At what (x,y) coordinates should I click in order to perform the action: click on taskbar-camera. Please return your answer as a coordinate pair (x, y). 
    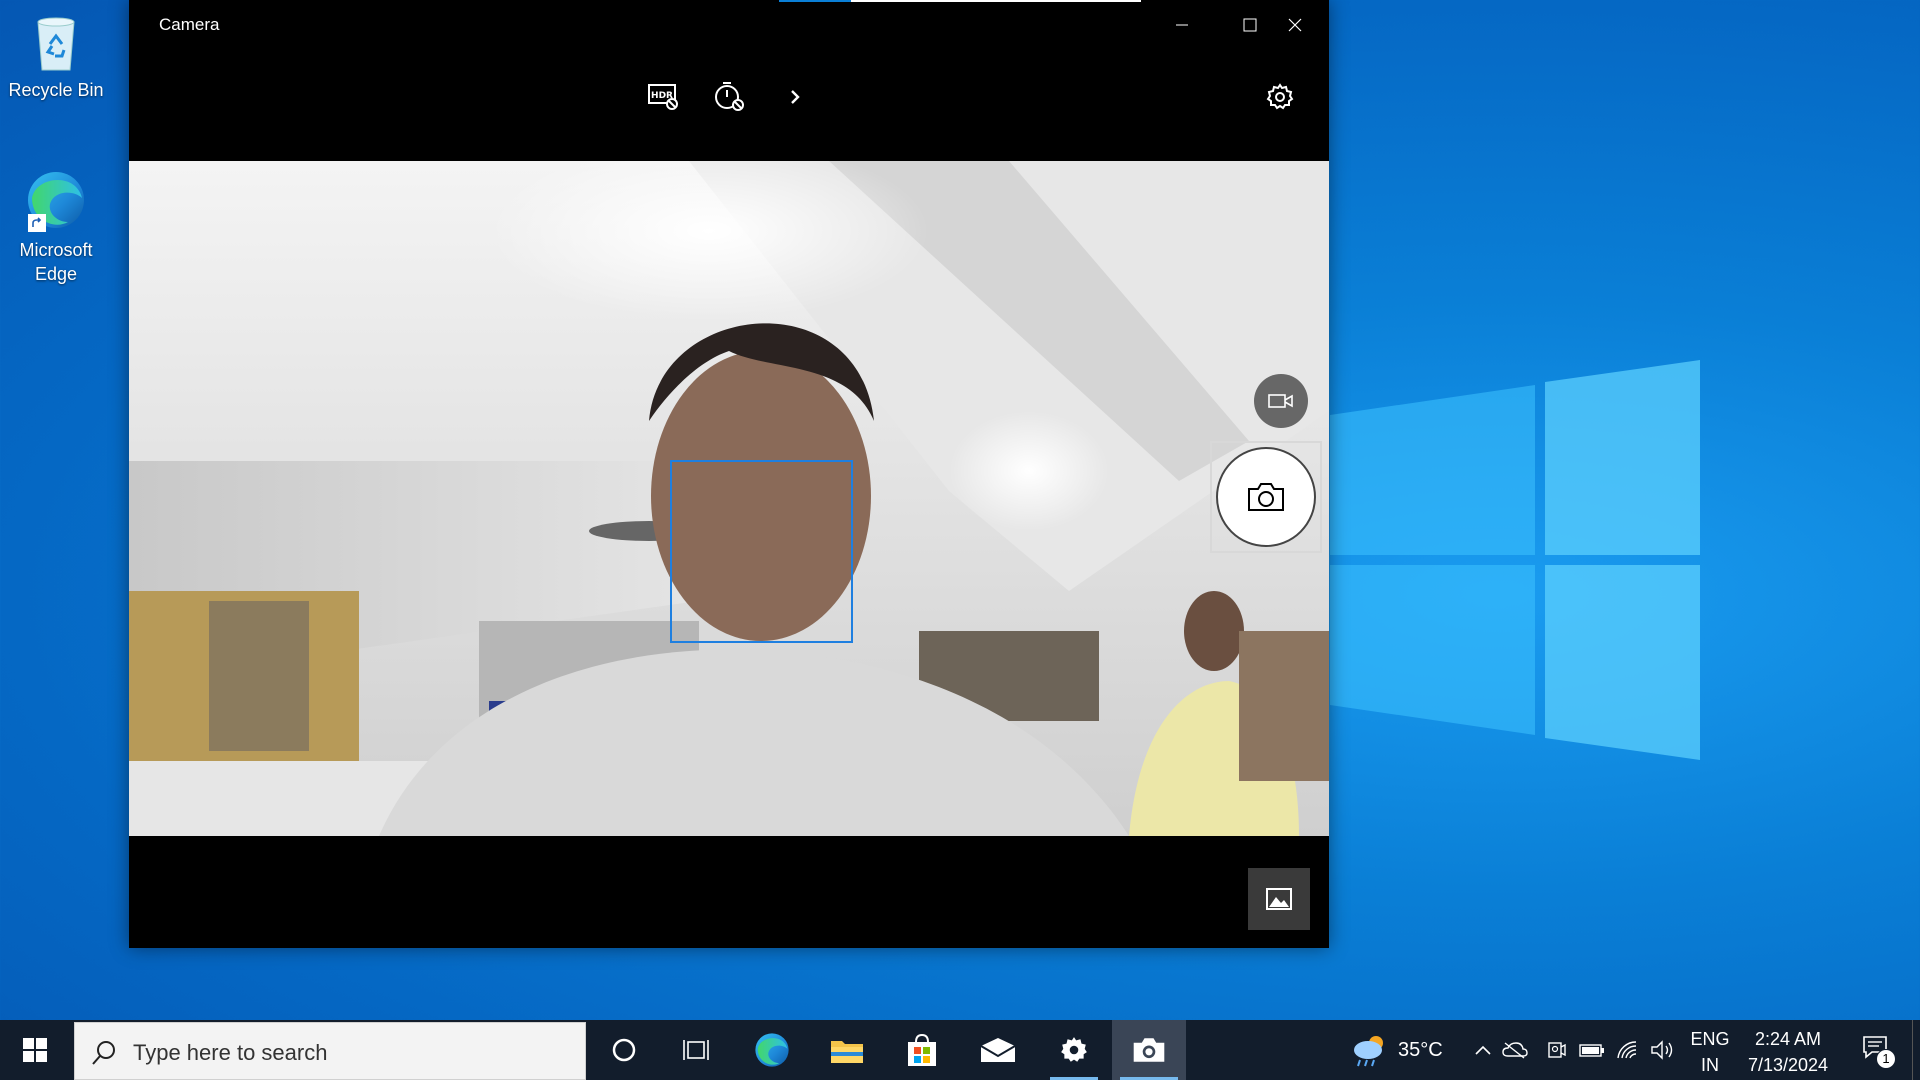
    Looking at the image, I should click on (1149, 1050).